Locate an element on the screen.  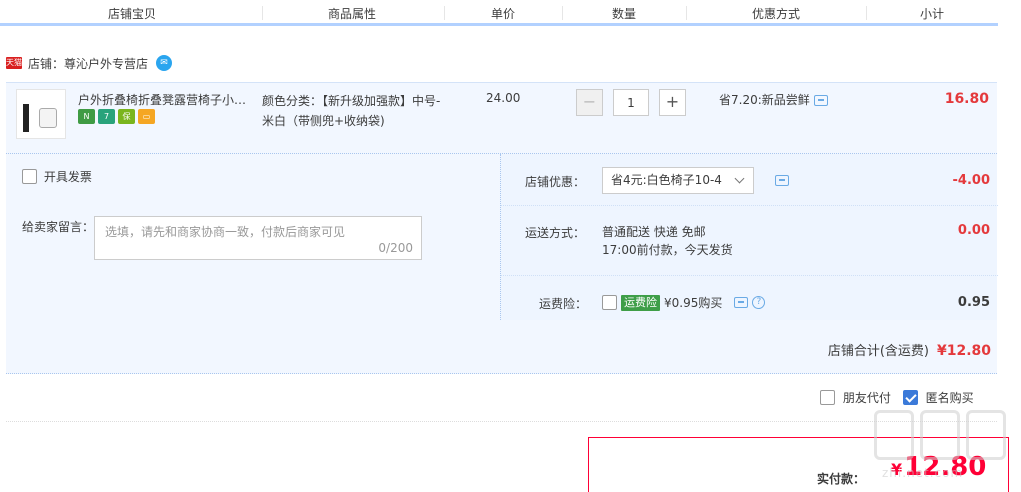
service-badges: N 7 保 ▭ is located at coordinates (116, 116).